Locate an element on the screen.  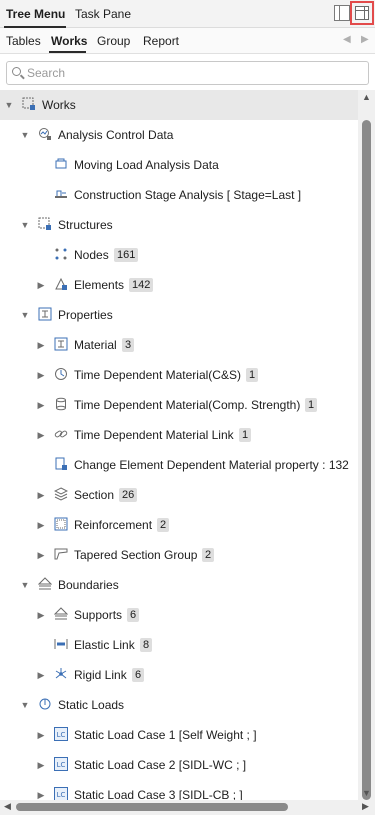
tree-item-label: Elements is located at coordinates (99, 285).